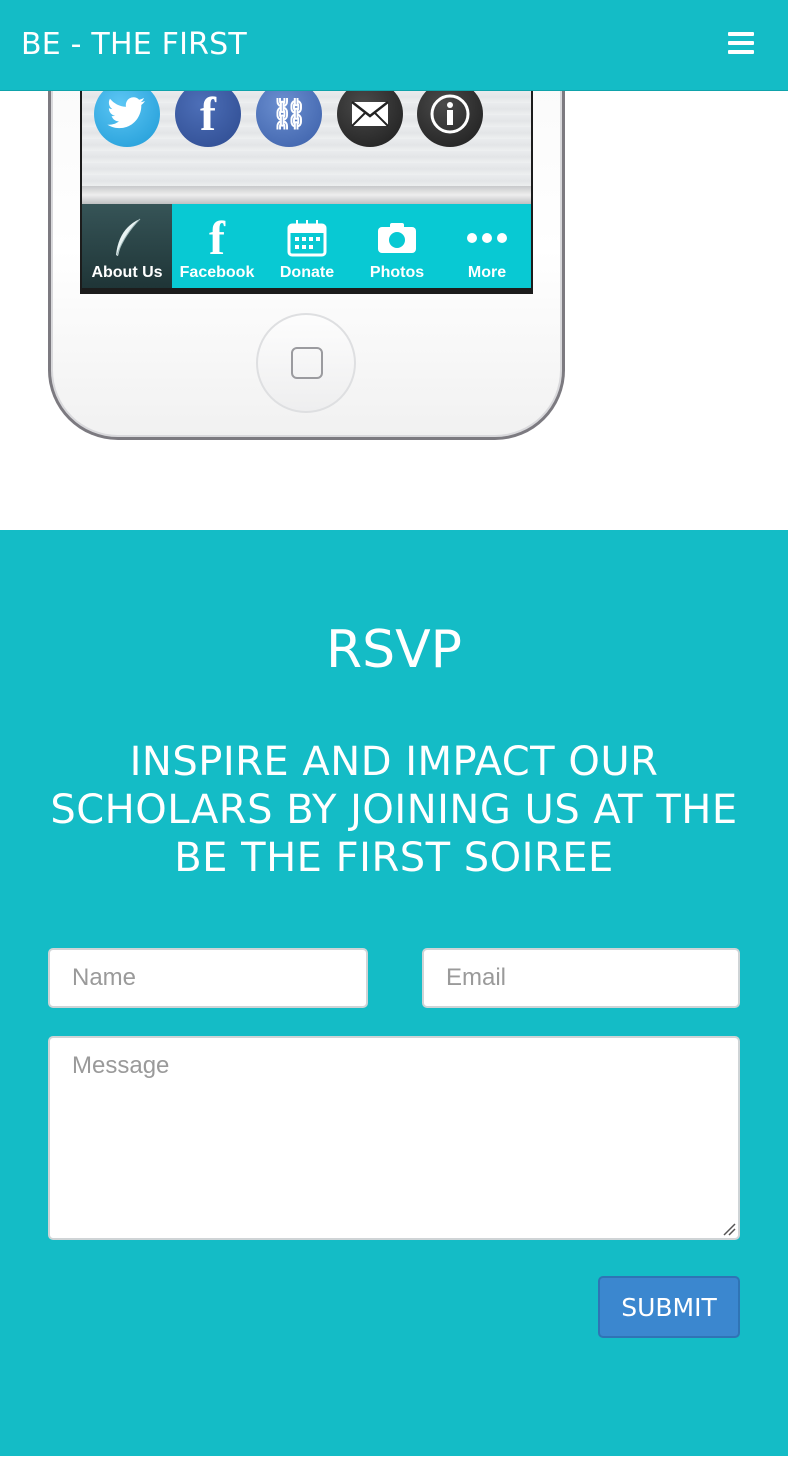 This screenshot has height=1462, width=788. What do you see at coordinates (307, 272) in the screenshot?
I see `tab-label: Donate` at bounding box center [307, 272].